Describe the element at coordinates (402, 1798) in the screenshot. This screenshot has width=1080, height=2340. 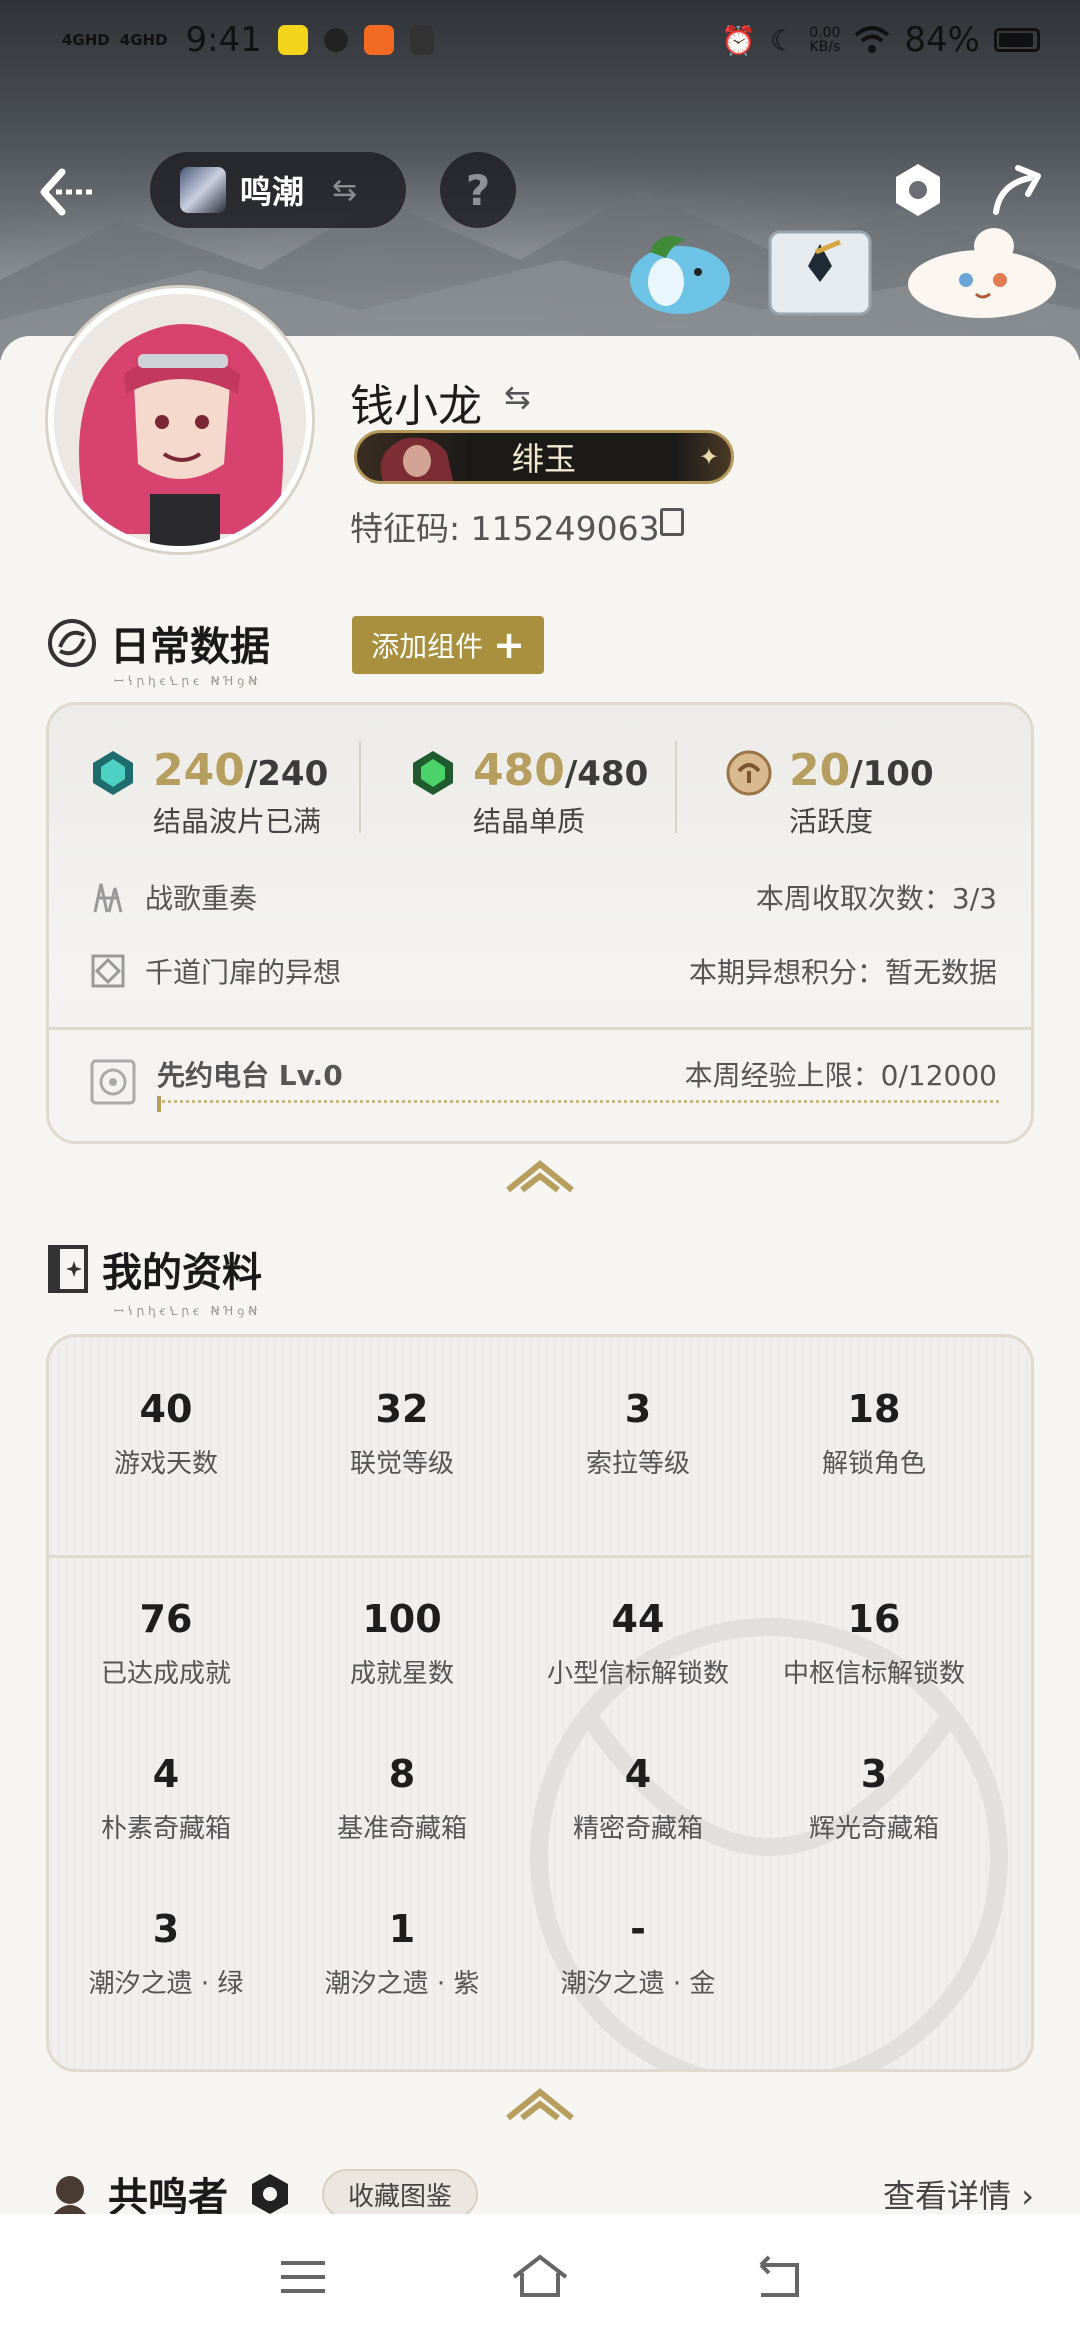
I see `stat-standard-chests: 8 基准奇藏箱` at that location.